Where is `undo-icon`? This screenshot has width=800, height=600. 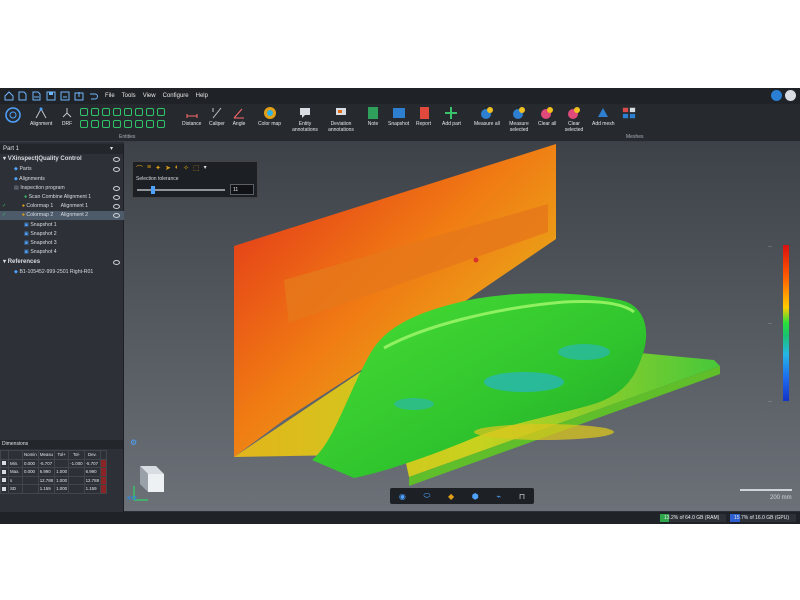
undo-icon is located at coordinates (92, 96).